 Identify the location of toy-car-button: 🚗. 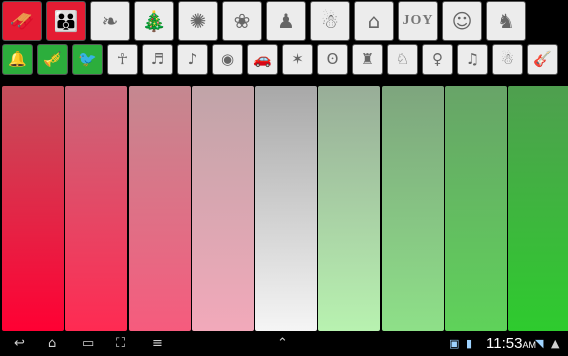
(262, 59).